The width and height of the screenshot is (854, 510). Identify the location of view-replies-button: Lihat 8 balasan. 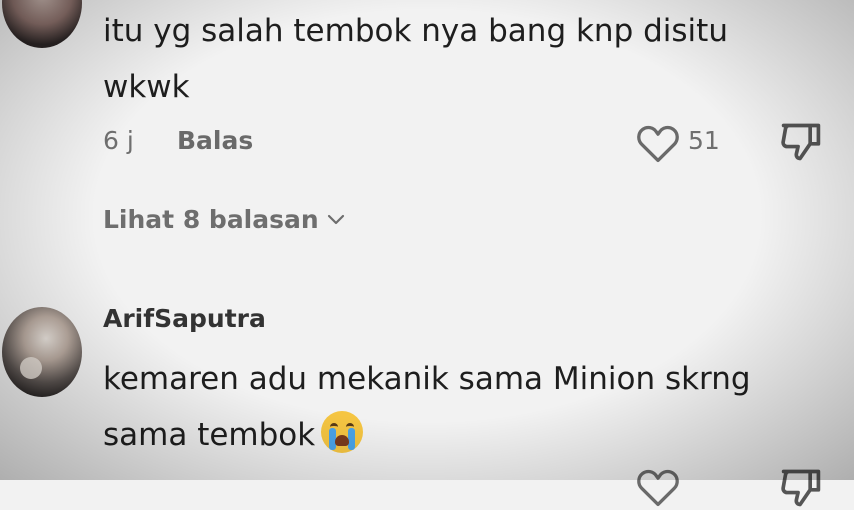
(224, 219).